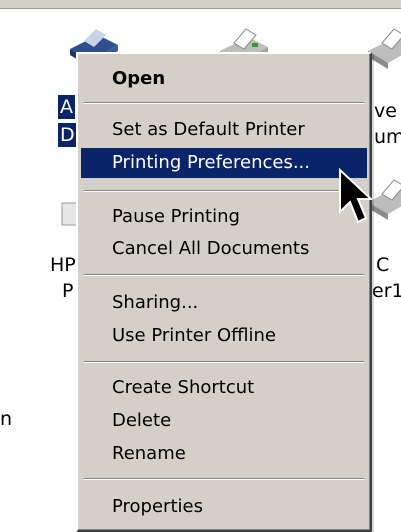  I want to click on menu-item-delete: Delete, so click(224, 421).